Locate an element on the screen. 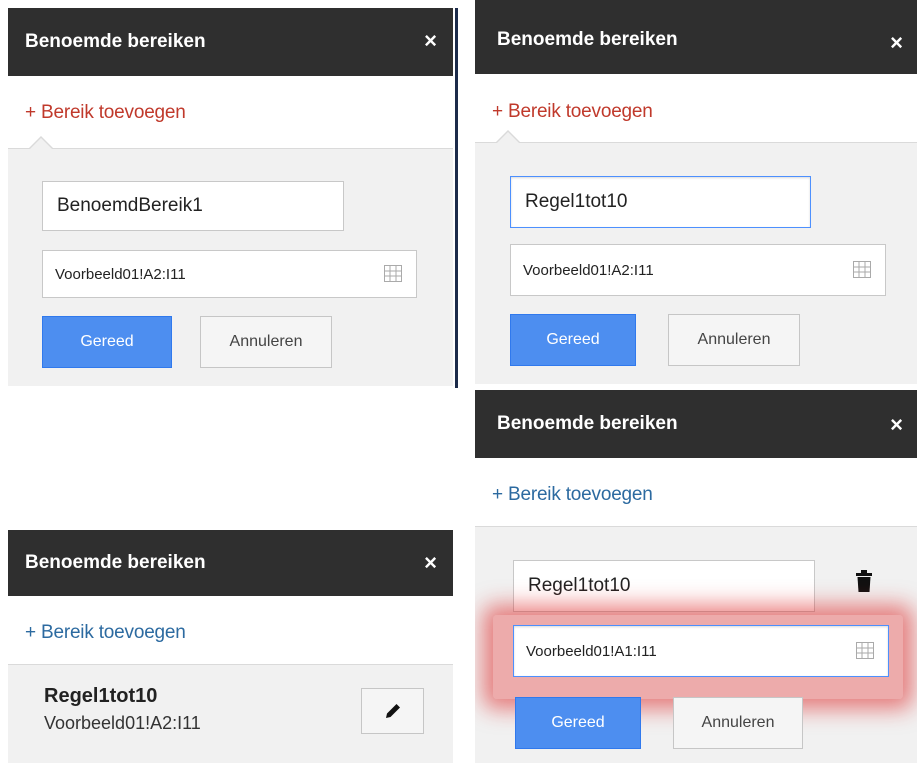  range-reference-input: Voorbeeld01!A1:I11 is located at coordinates (701, 651).